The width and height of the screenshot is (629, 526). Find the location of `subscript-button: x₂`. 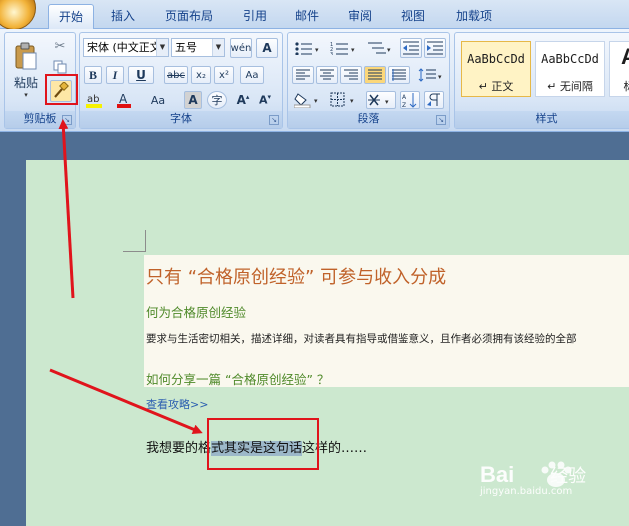

subscript-button: x₂ is located at coordinates (201, 75).